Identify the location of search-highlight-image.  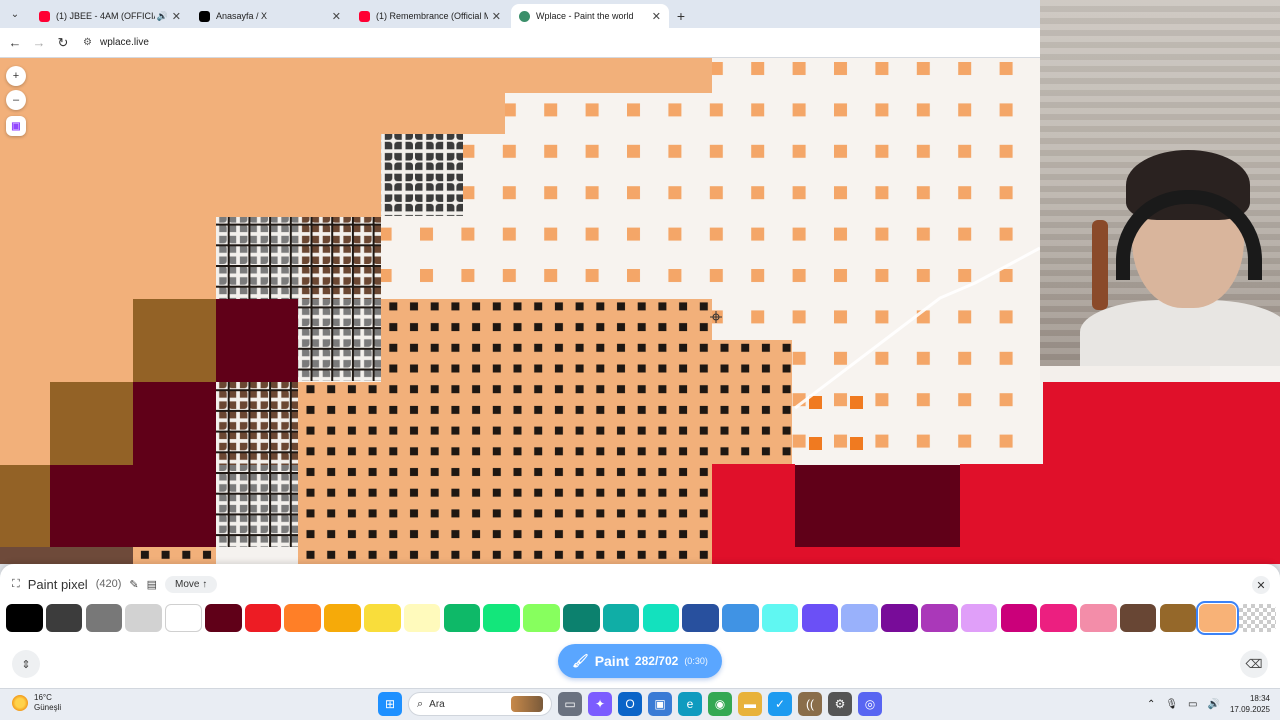
(527, 704).